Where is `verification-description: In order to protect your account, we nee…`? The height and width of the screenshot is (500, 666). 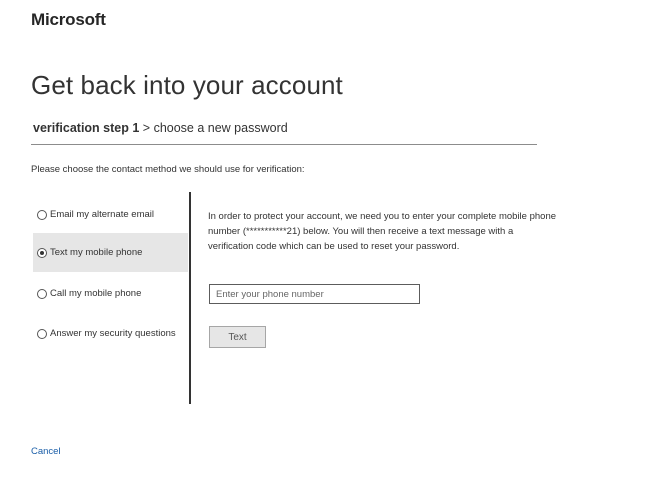 verification-description: In order to protect your account, we nee… is located at coordinates (382, 231).